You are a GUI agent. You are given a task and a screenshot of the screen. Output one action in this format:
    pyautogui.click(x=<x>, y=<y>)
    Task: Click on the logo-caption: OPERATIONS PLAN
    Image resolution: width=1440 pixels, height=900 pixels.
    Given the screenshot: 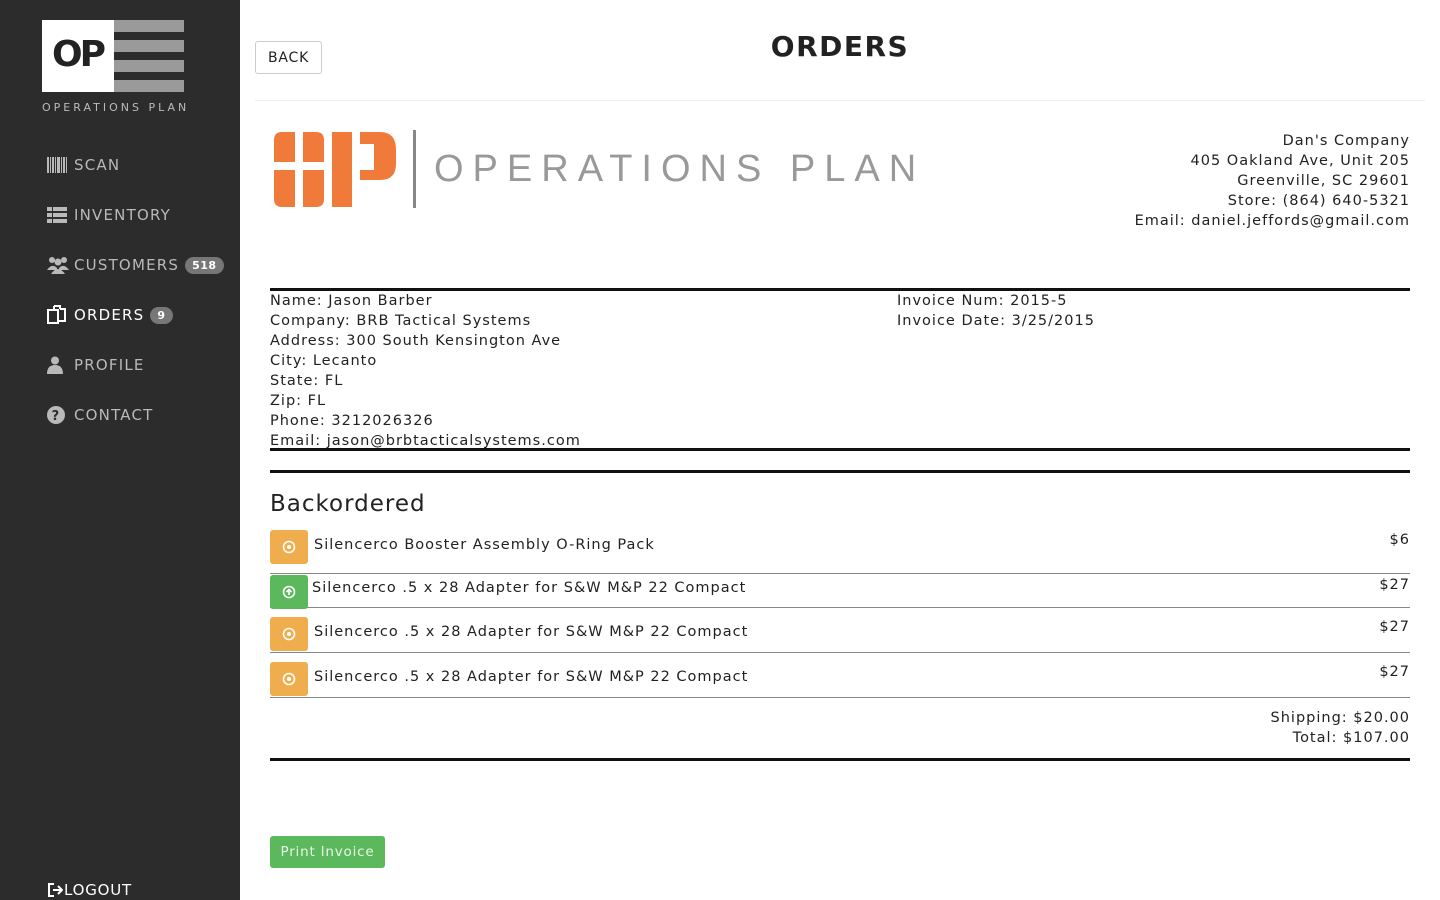 What is the action you would take?
    pyautogui.click(x=116, y=107)
    